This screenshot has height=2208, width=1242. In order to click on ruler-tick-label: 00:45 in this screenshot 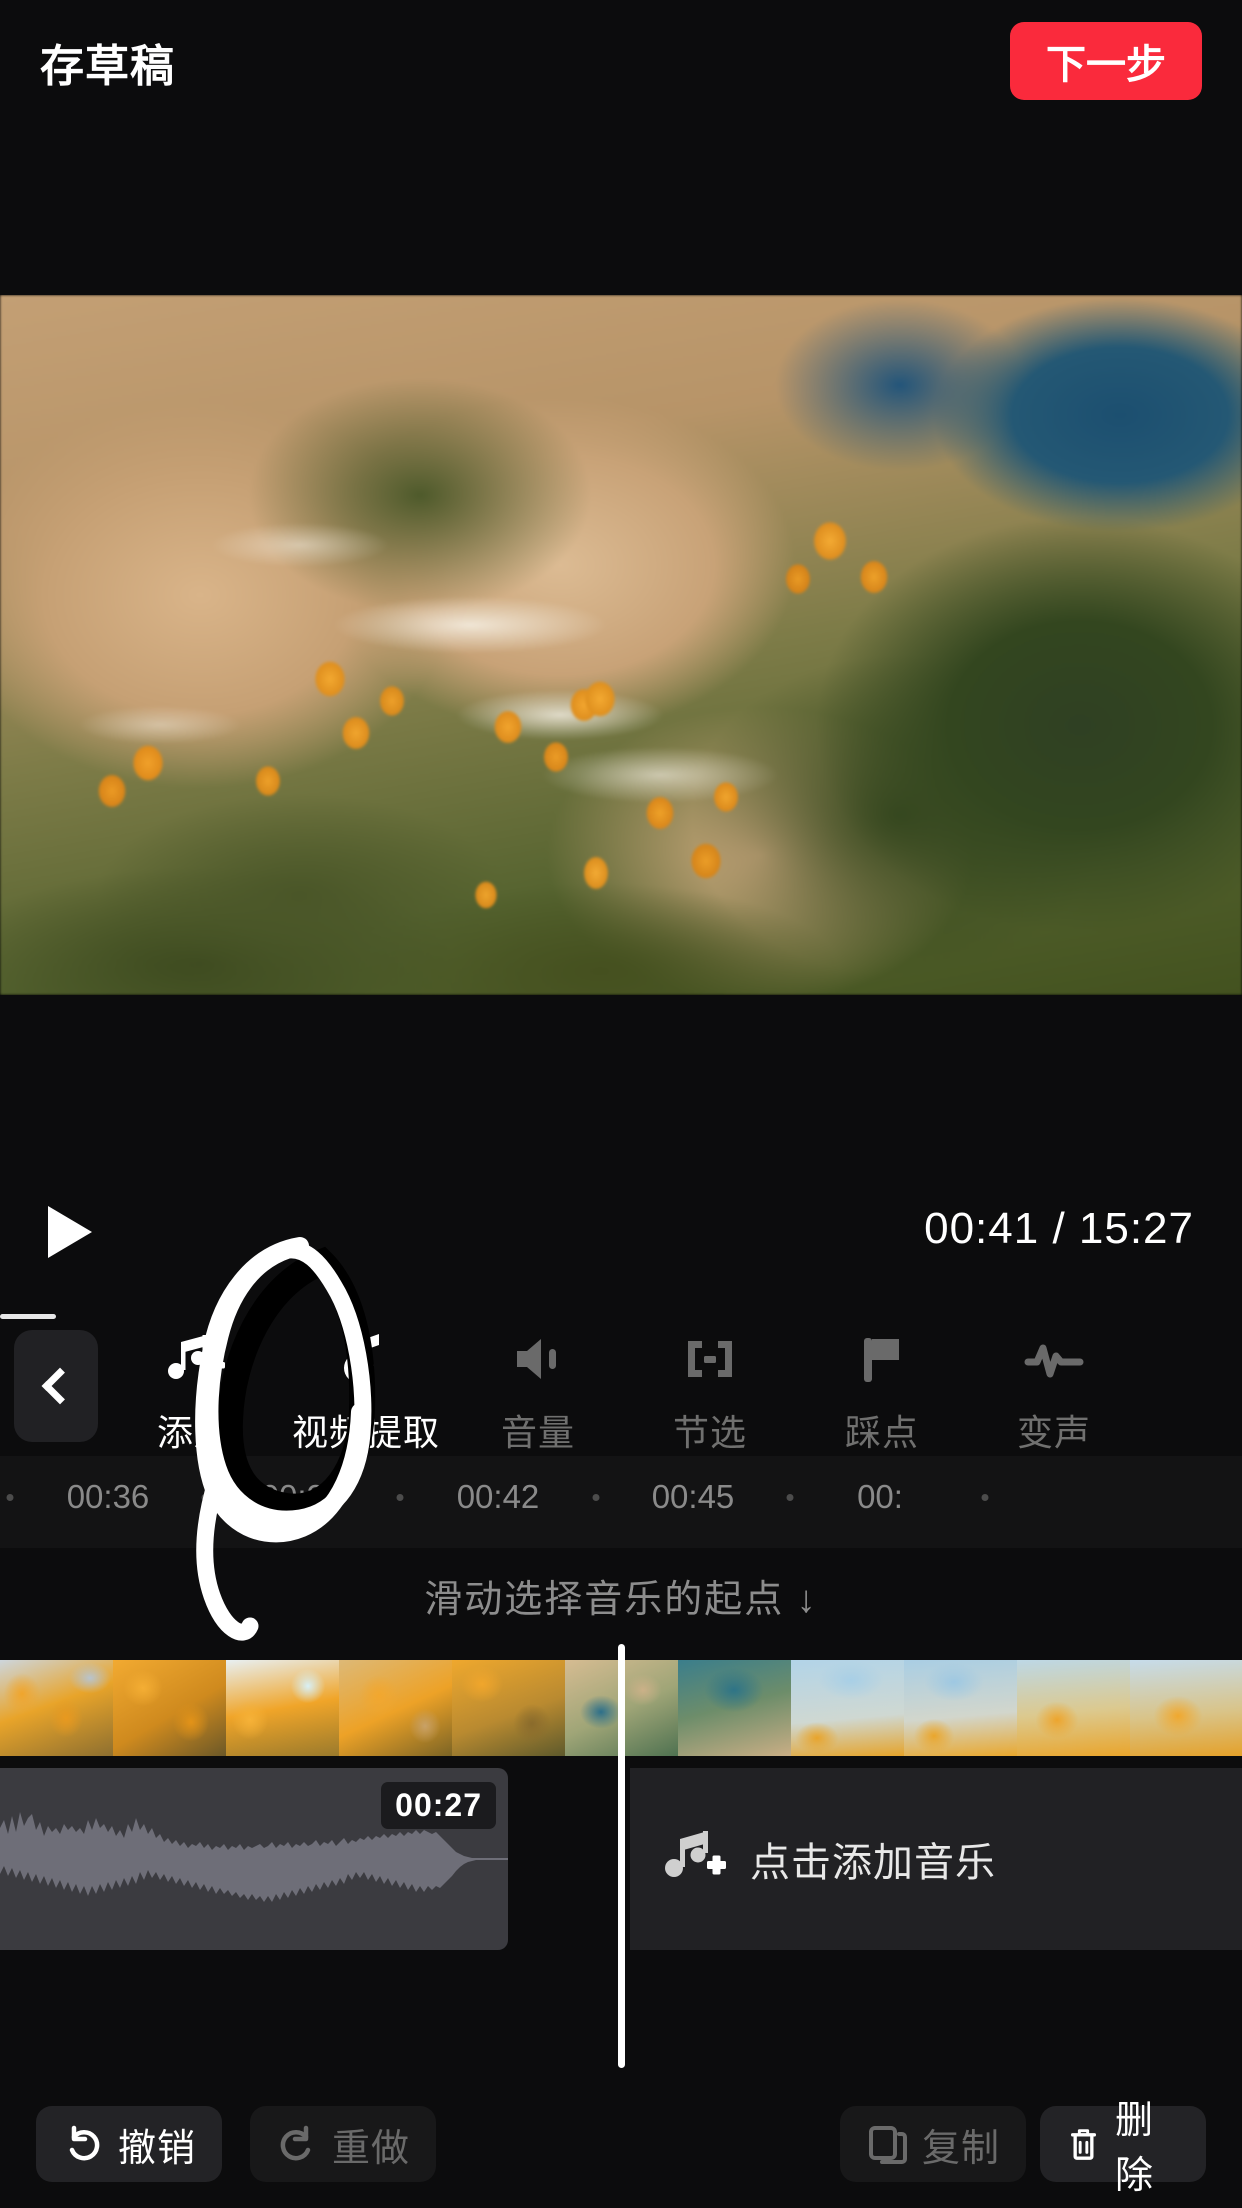, I will do `click(693, 1496)`.